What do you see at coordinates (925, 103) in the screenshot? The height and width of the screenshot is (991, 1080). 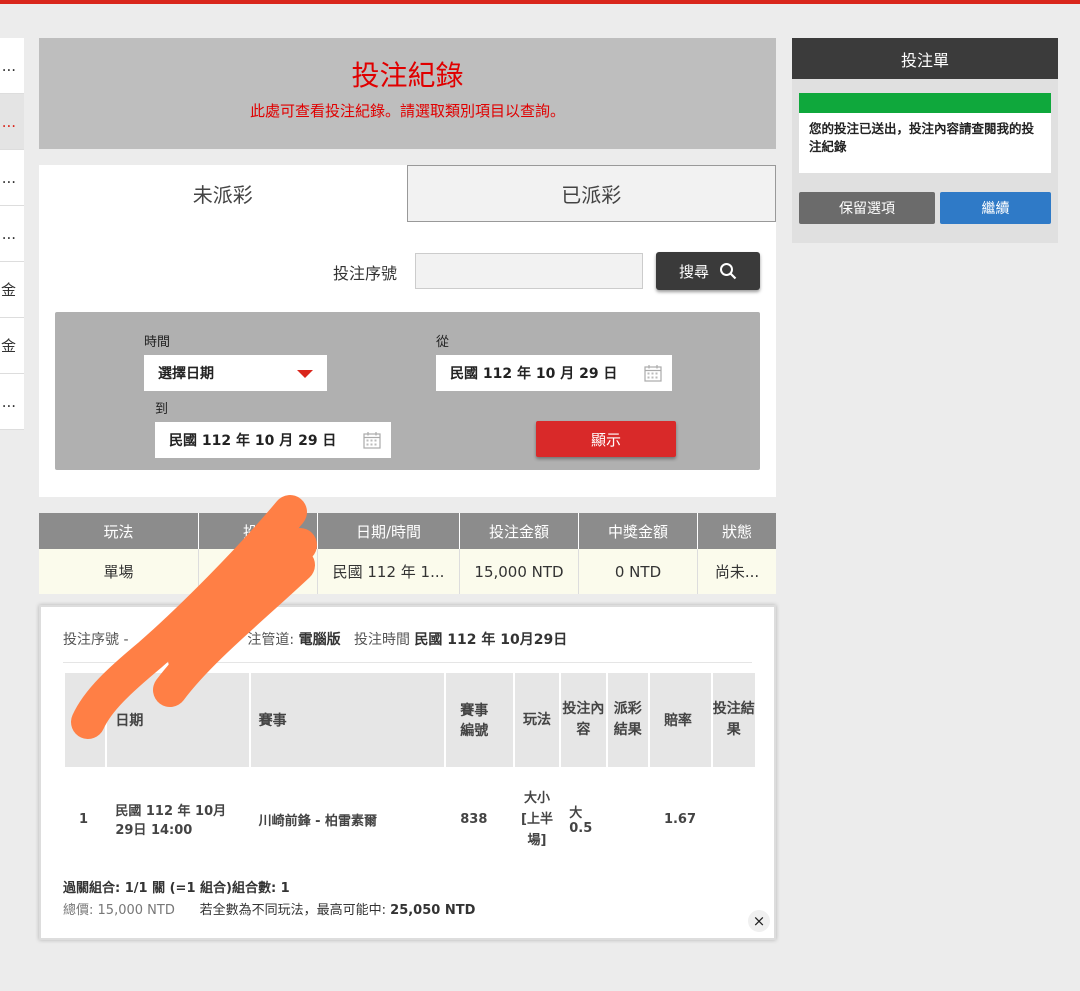 I see `success-bar` at bounding box center [925, 103].